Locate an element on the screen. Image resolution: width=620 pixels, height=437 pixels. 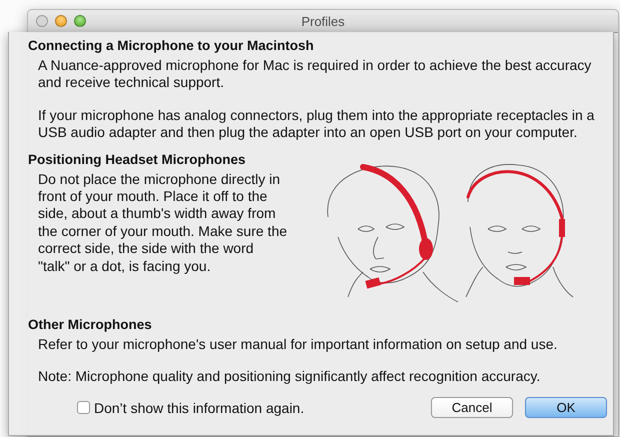
checkbox is located at coordinates (83, 407).